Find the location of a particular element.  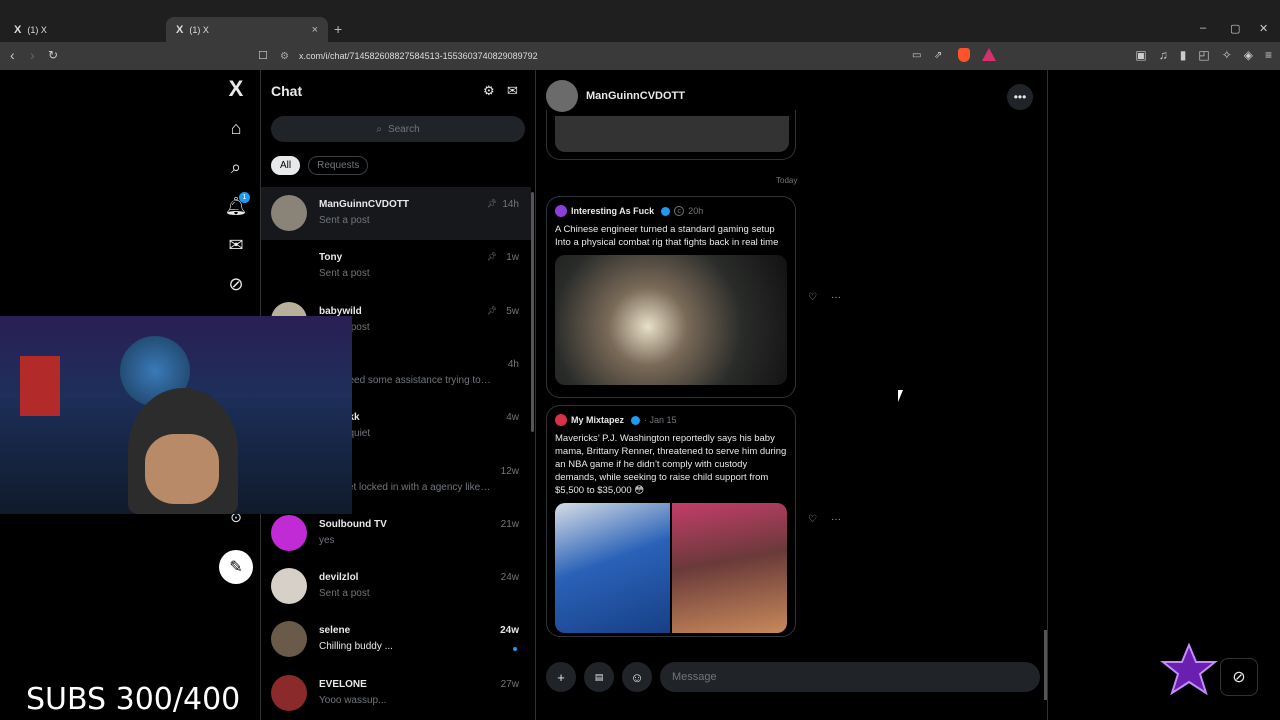

post-media is located at coordinates (672, 134).